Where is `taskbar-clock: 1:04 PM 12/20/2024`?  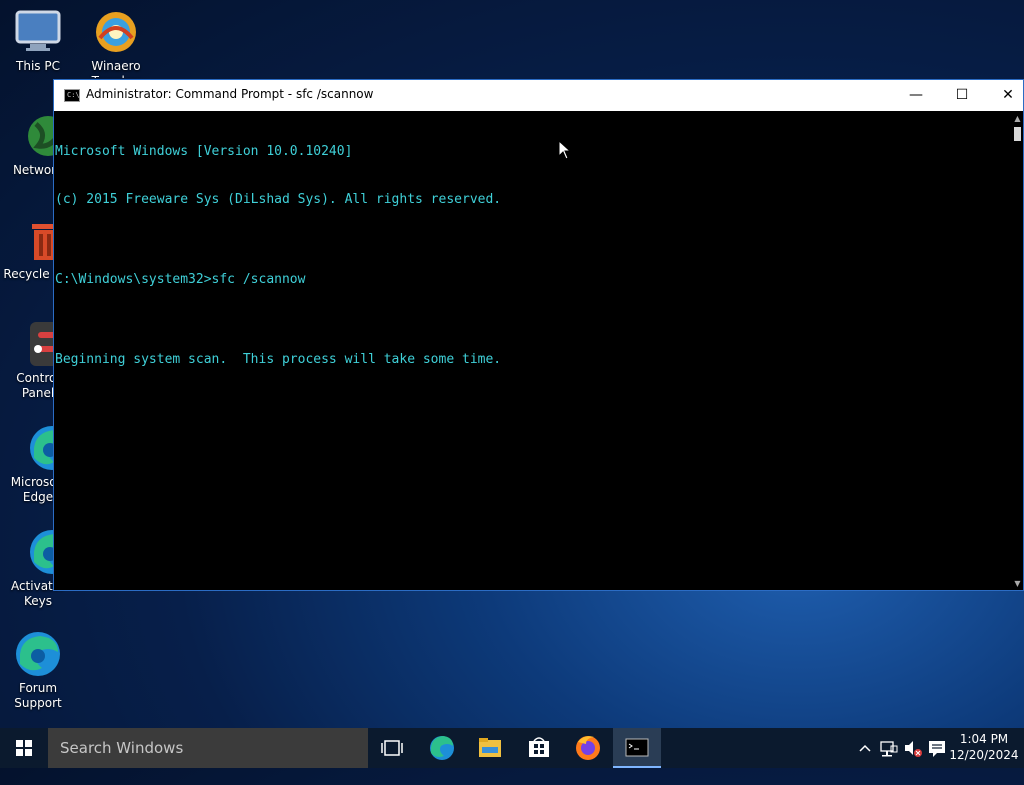 taskbar-clock: 1:04 PM 12/20/2024 is located at coordinates (984, 747).